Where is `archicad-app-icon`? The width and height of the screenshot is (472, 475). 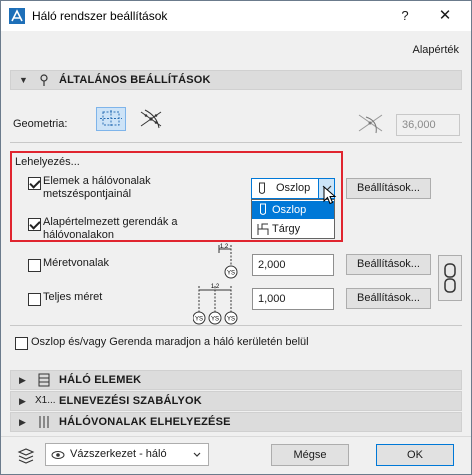 archicad-app-icon is located at coordinates (17, 16).